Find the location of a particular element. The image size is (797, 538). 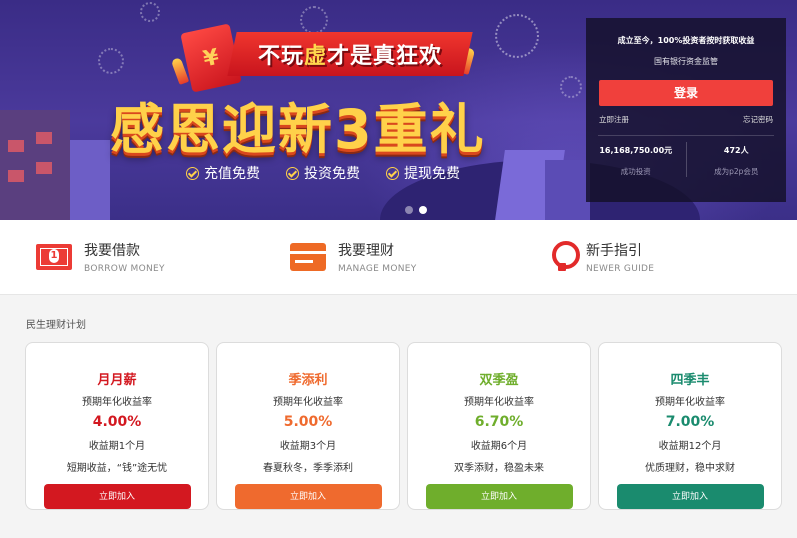

banner-ribbon: 不玩虚才是真狂欢 is located at coordinates (350, 54).